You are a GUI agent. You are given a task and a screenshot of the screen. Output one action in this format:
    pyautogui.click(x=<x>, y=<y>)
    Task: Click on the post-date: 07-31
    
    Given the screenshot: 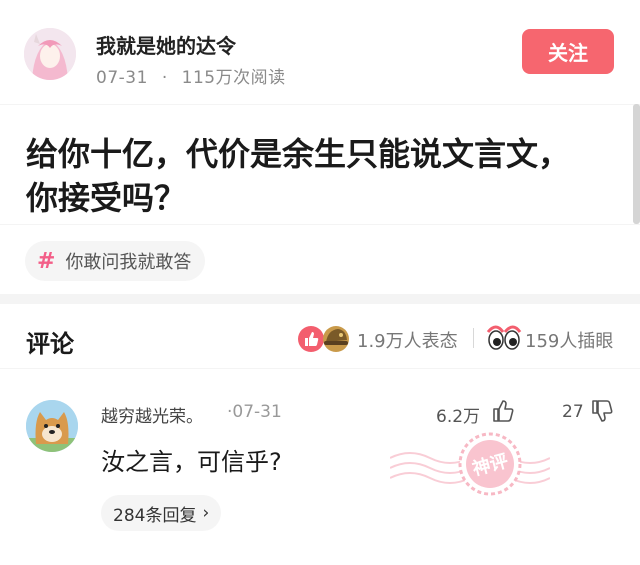 What is the action you would take?
    pyautogui.click(x=122, y=78)
    